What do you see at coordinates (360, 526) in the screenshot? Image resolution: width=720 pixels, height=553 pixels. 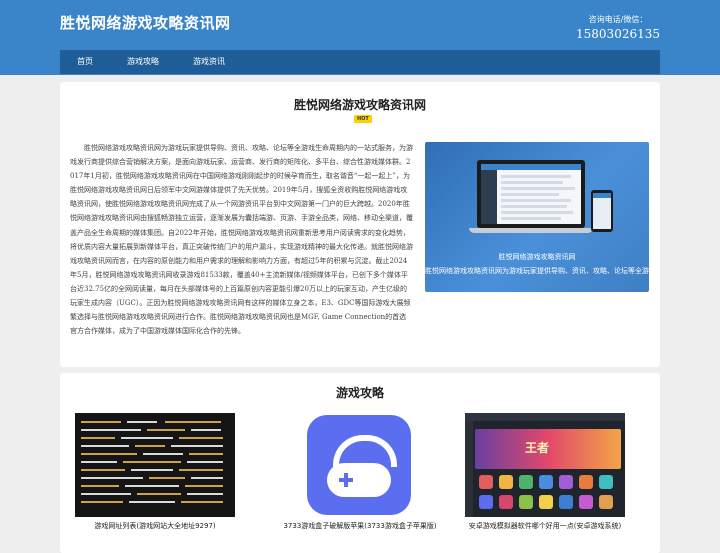 I see `guide-title: 3733游戏盒子破解版苹果(3733游戏盒子苹果版)` at bounding box center [360, 526].